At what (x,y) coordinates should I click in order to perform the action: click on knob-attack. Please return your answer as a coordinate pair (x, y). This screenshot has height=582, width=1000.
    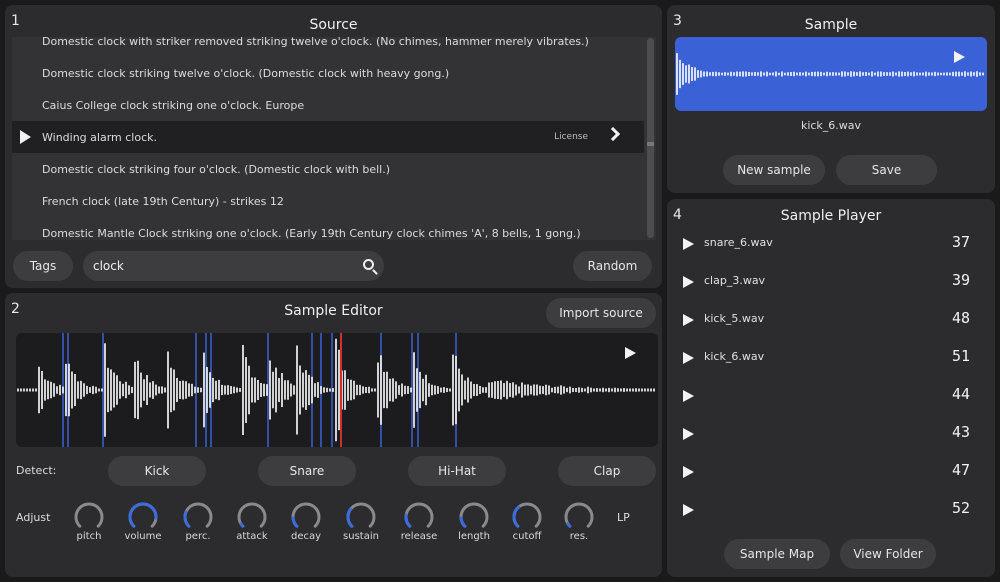
    Looking at the image, I should click on (252, 517).